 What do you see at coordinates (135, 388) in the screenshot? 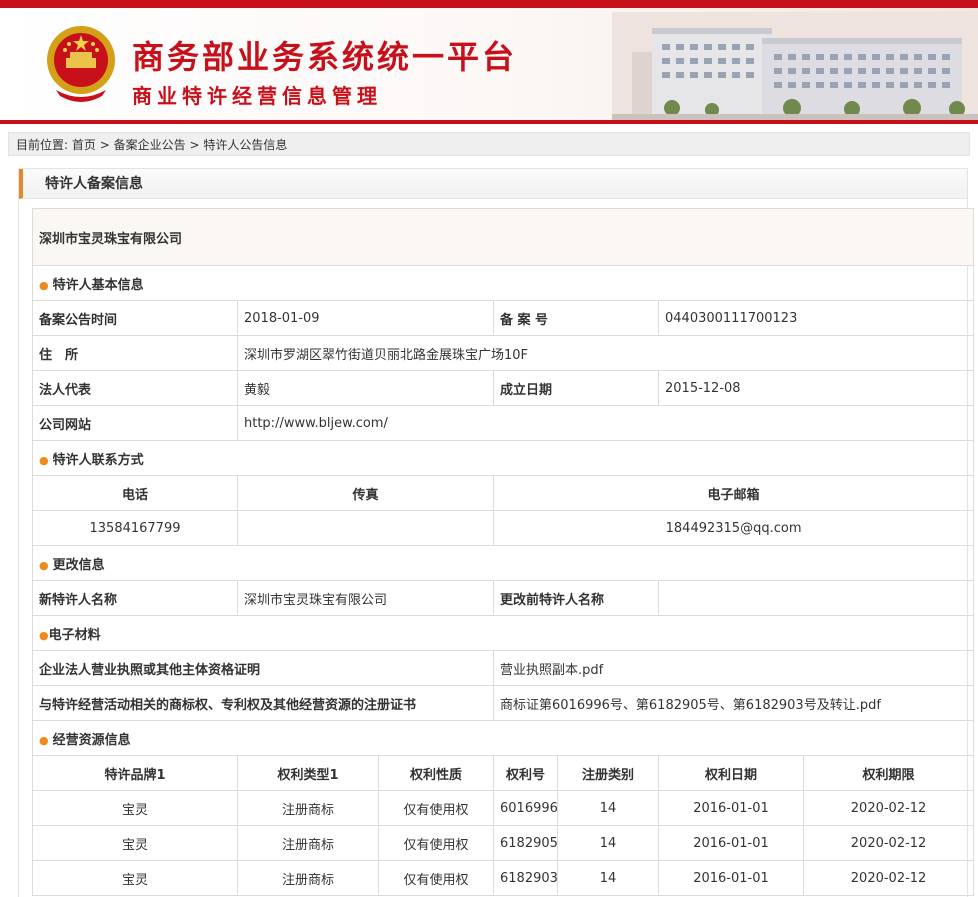
I see `legal-rep-label: 法人代表` at bounding box center [135, 388].